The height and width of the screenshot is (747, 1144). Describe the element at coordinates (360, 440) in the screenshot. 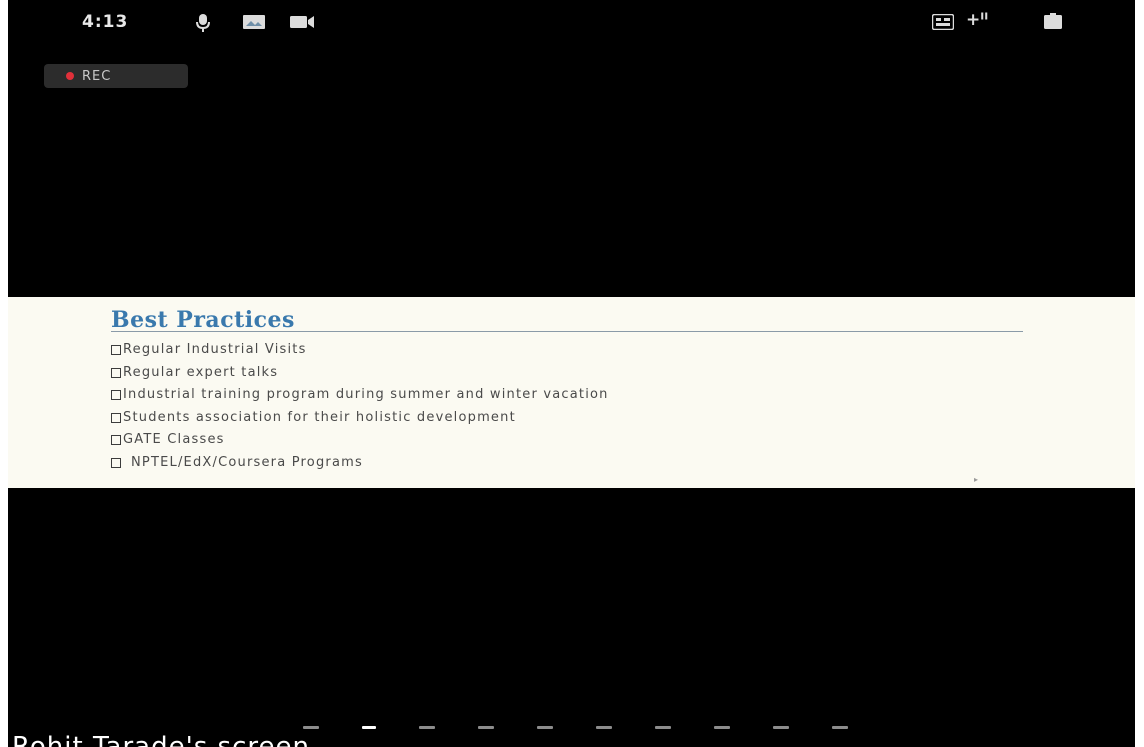

I see `list-item: GATE Classes` at that location.